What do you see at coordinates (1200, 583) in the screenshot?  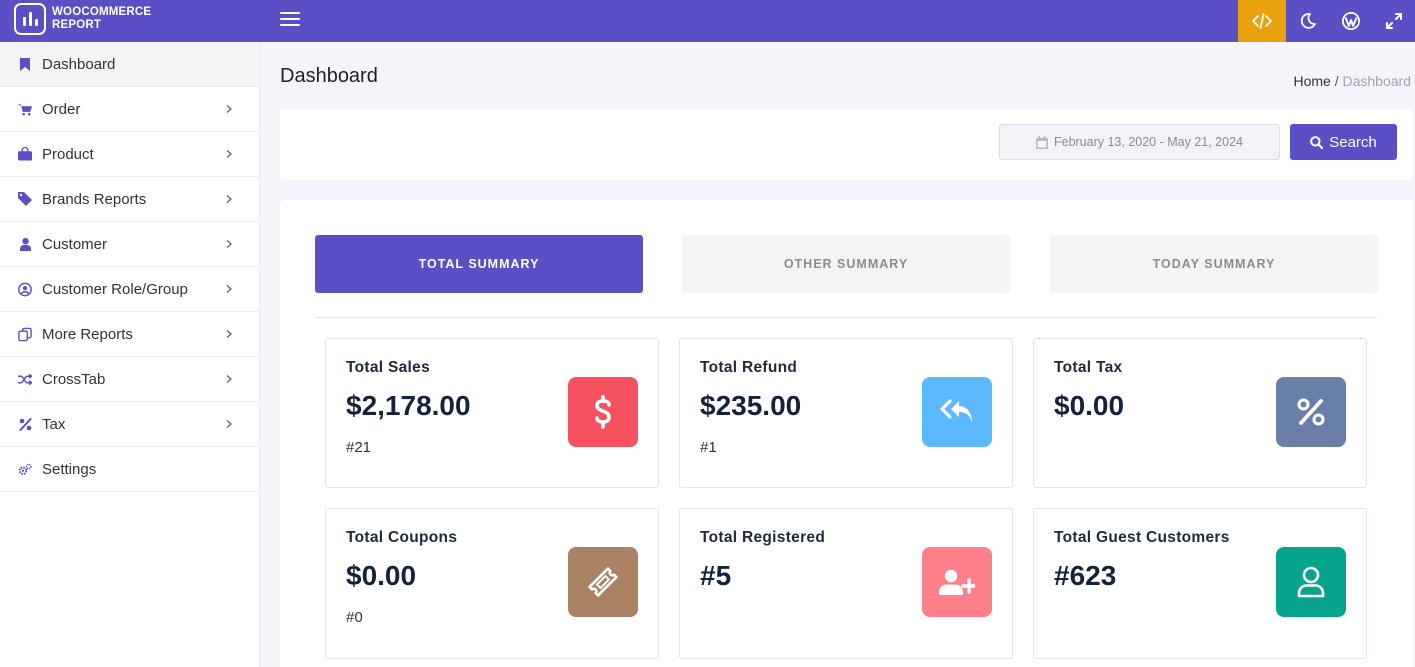 I see `stat-card-total-guest-customers: Total Guest Customers #623` at bounding box center [1200, 583].